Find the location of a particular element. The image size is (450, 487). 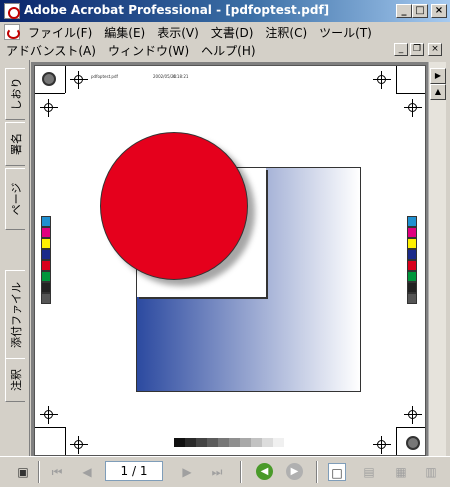

continuous-icon: ▤ is located at coordinates (369, 472).